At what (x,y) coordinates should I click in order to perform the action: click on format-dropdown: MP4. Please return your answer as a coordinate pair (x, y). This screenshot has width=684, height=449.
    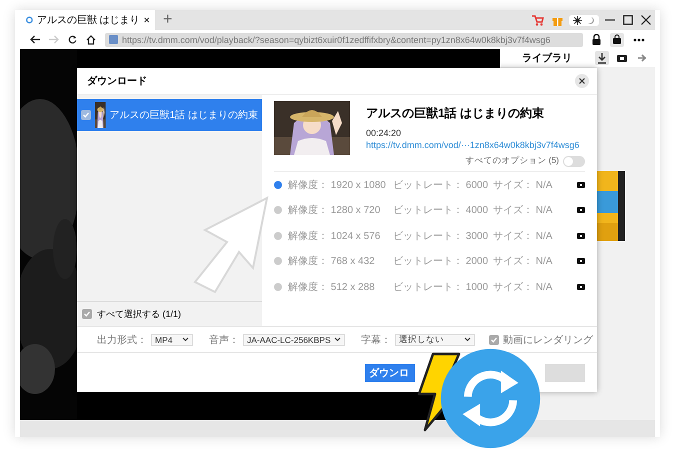
    Looking at the image, I should click on (172, 340).